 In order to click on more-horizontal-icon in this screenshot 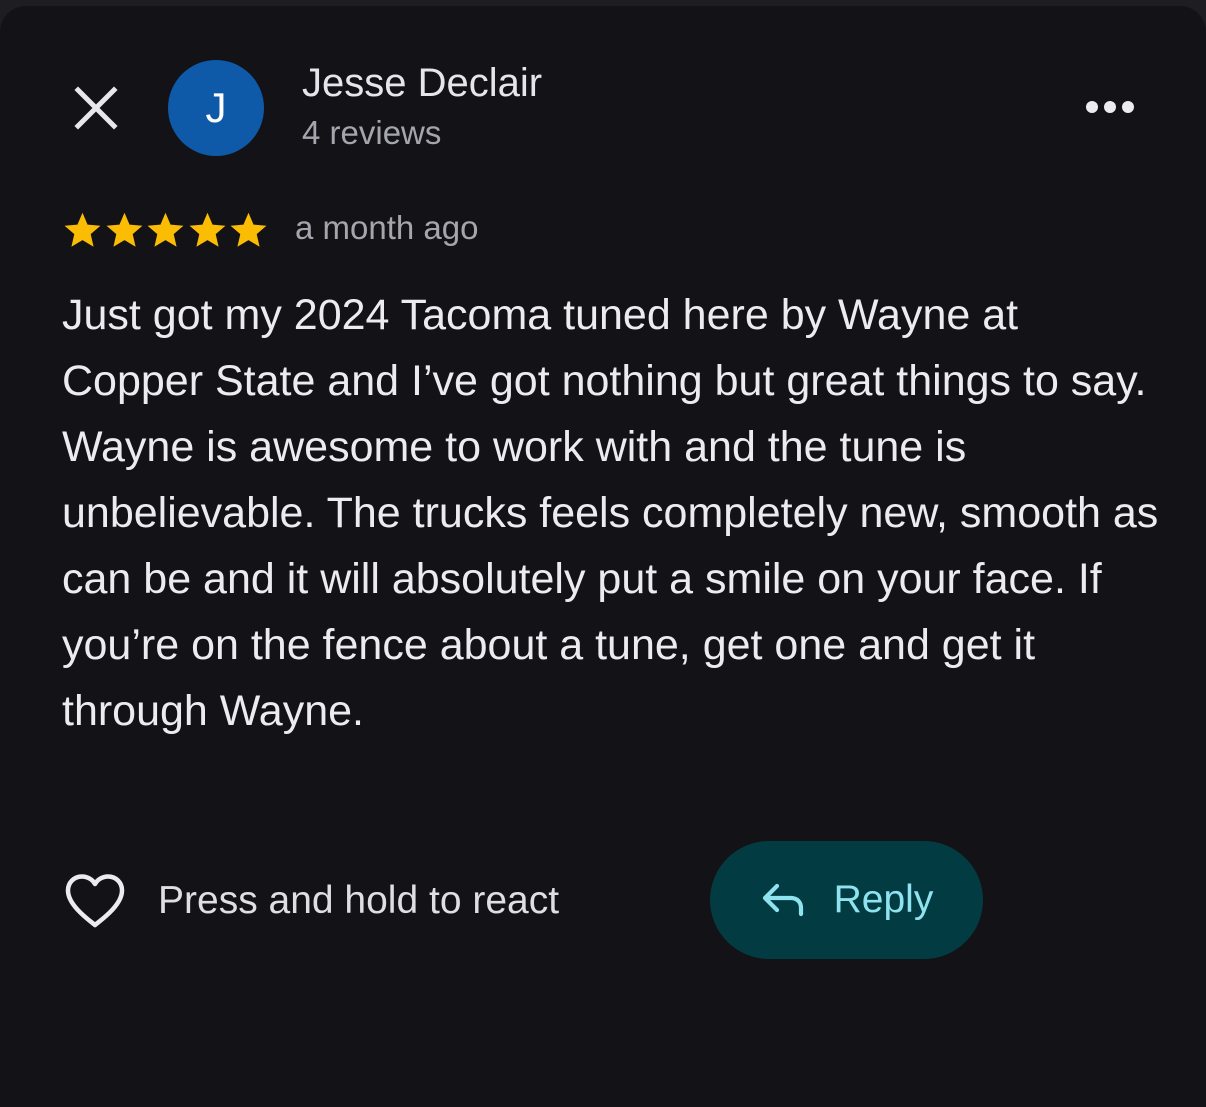, I will do `click(1110, 107)`.